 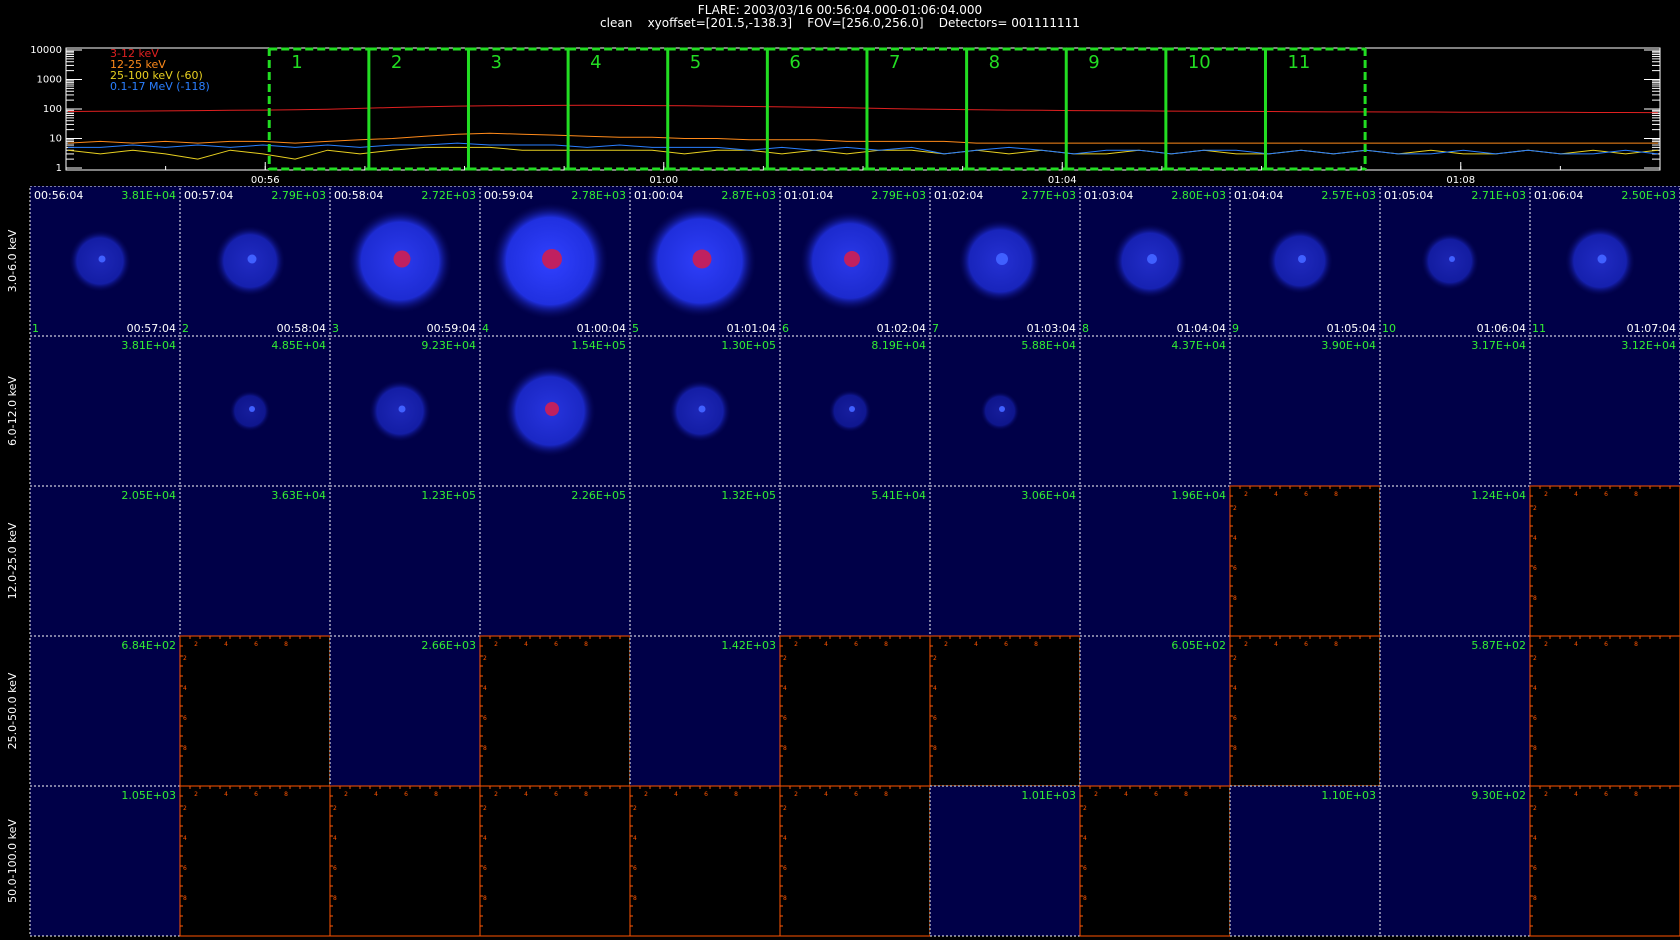 I want to click on cell-peak-value: 2.66E+03, so click(x=448, y=645).